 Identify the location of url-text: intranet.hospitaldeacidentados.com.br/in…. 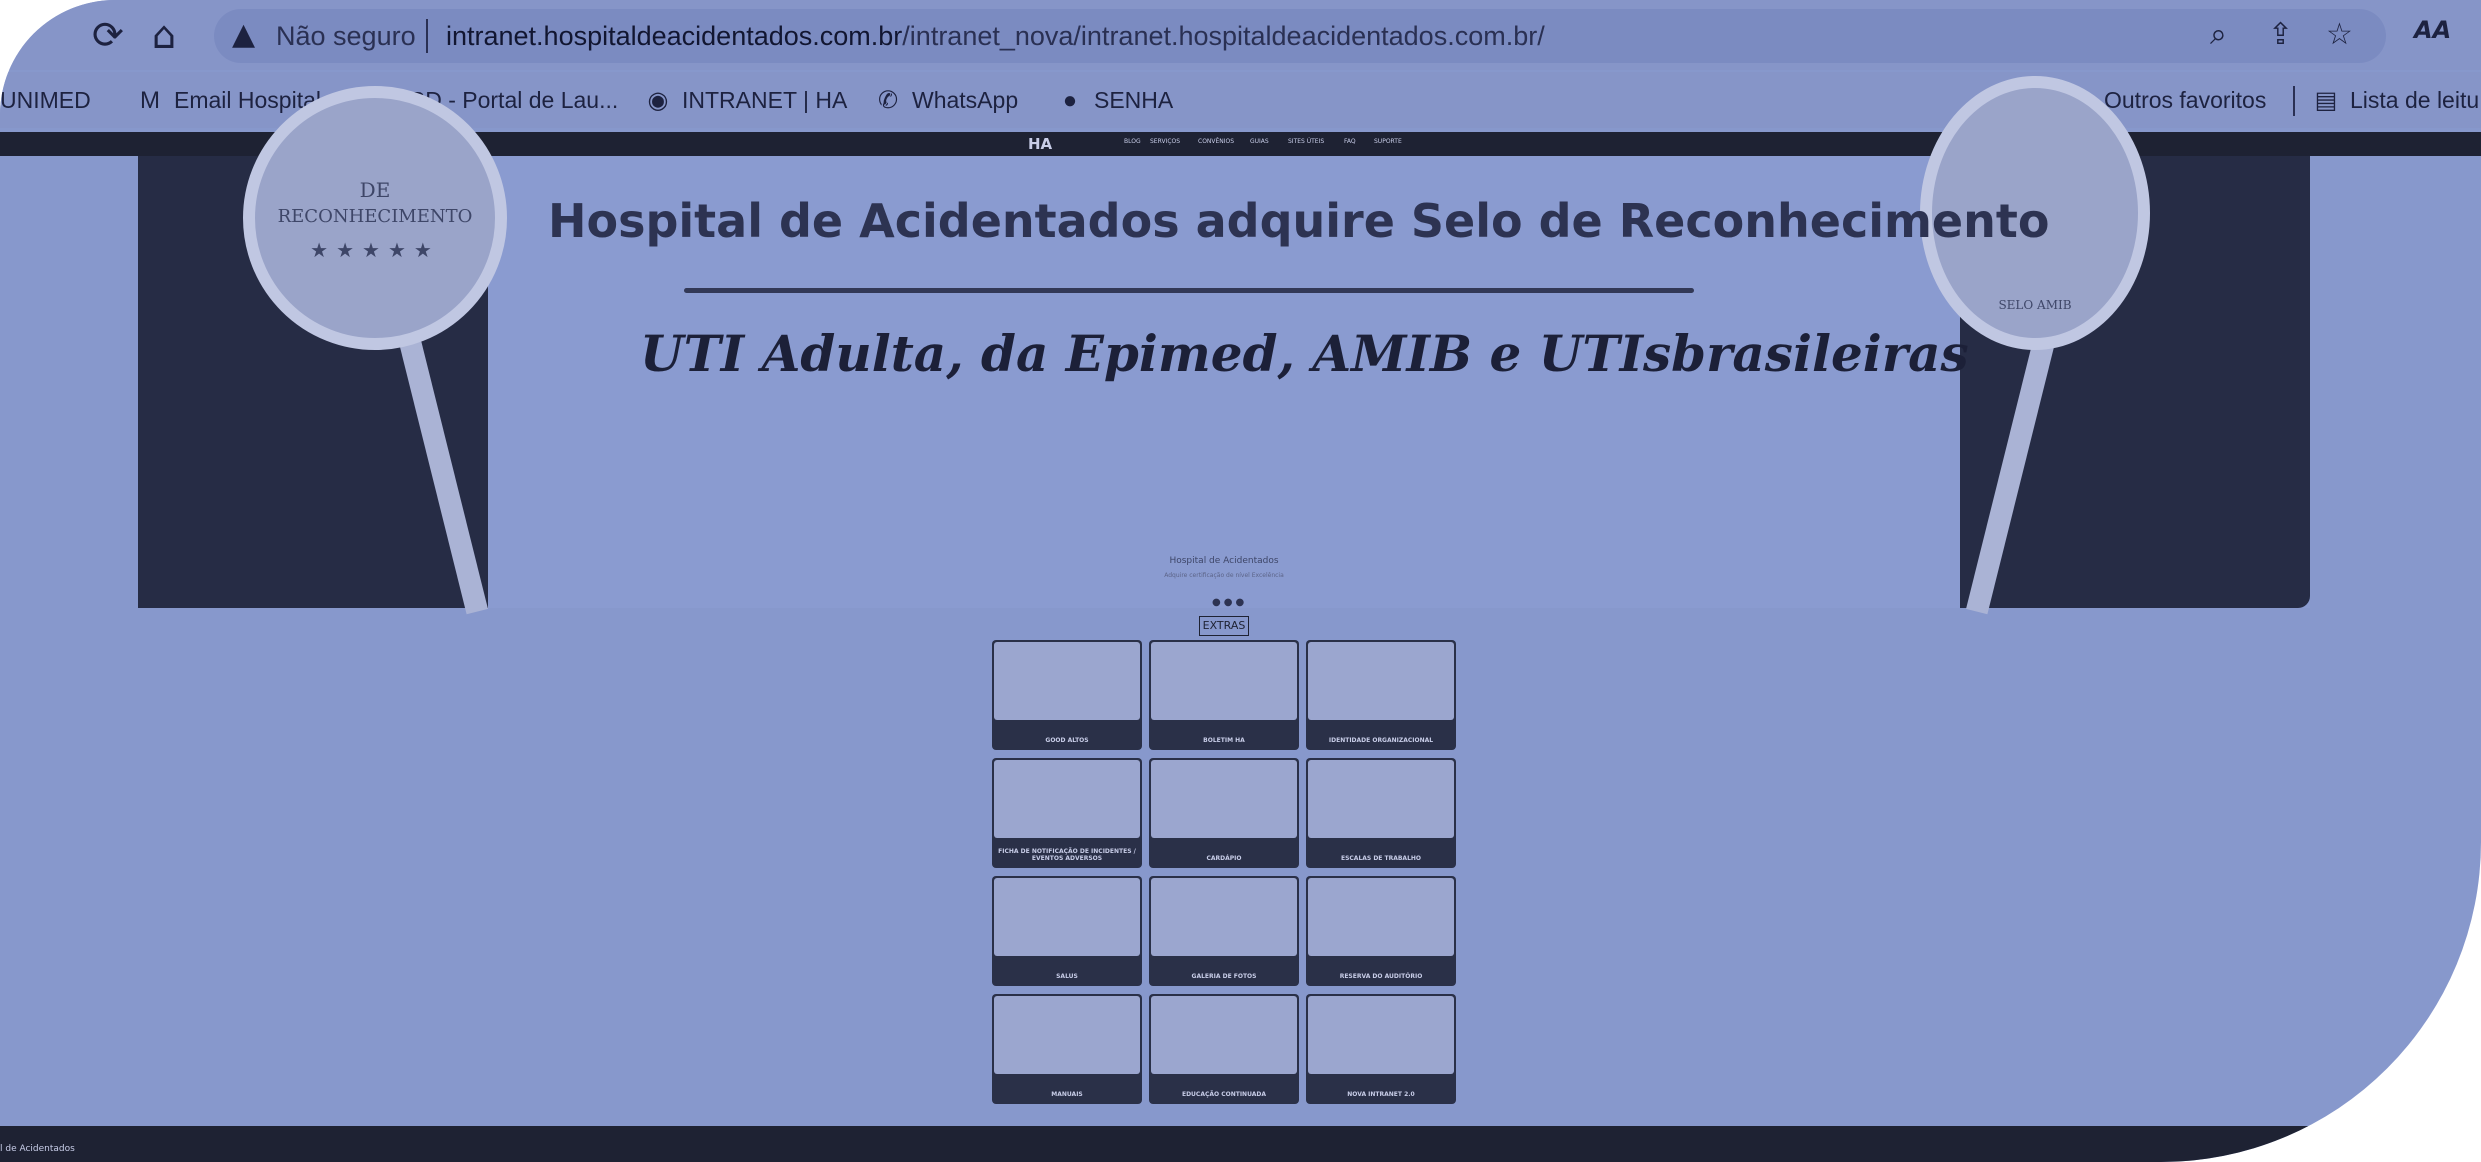
(995, 36).